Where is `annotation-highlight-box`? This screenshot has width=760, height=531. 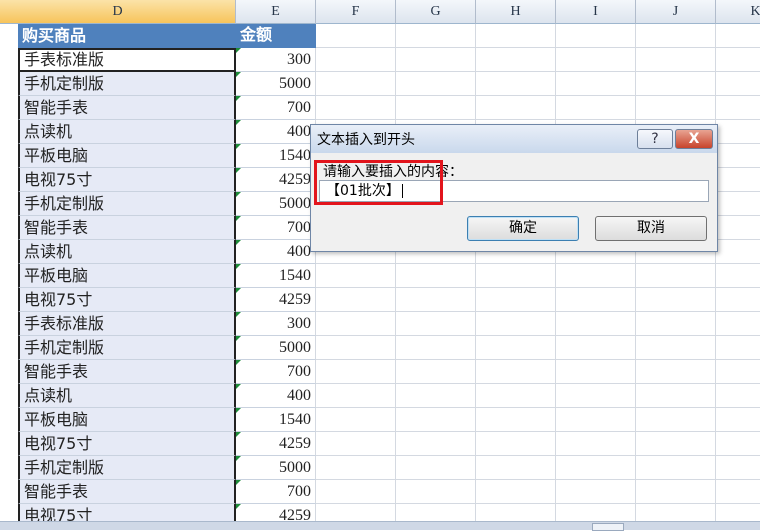
annotation-highlight-box is located at coordinates (378, 182).